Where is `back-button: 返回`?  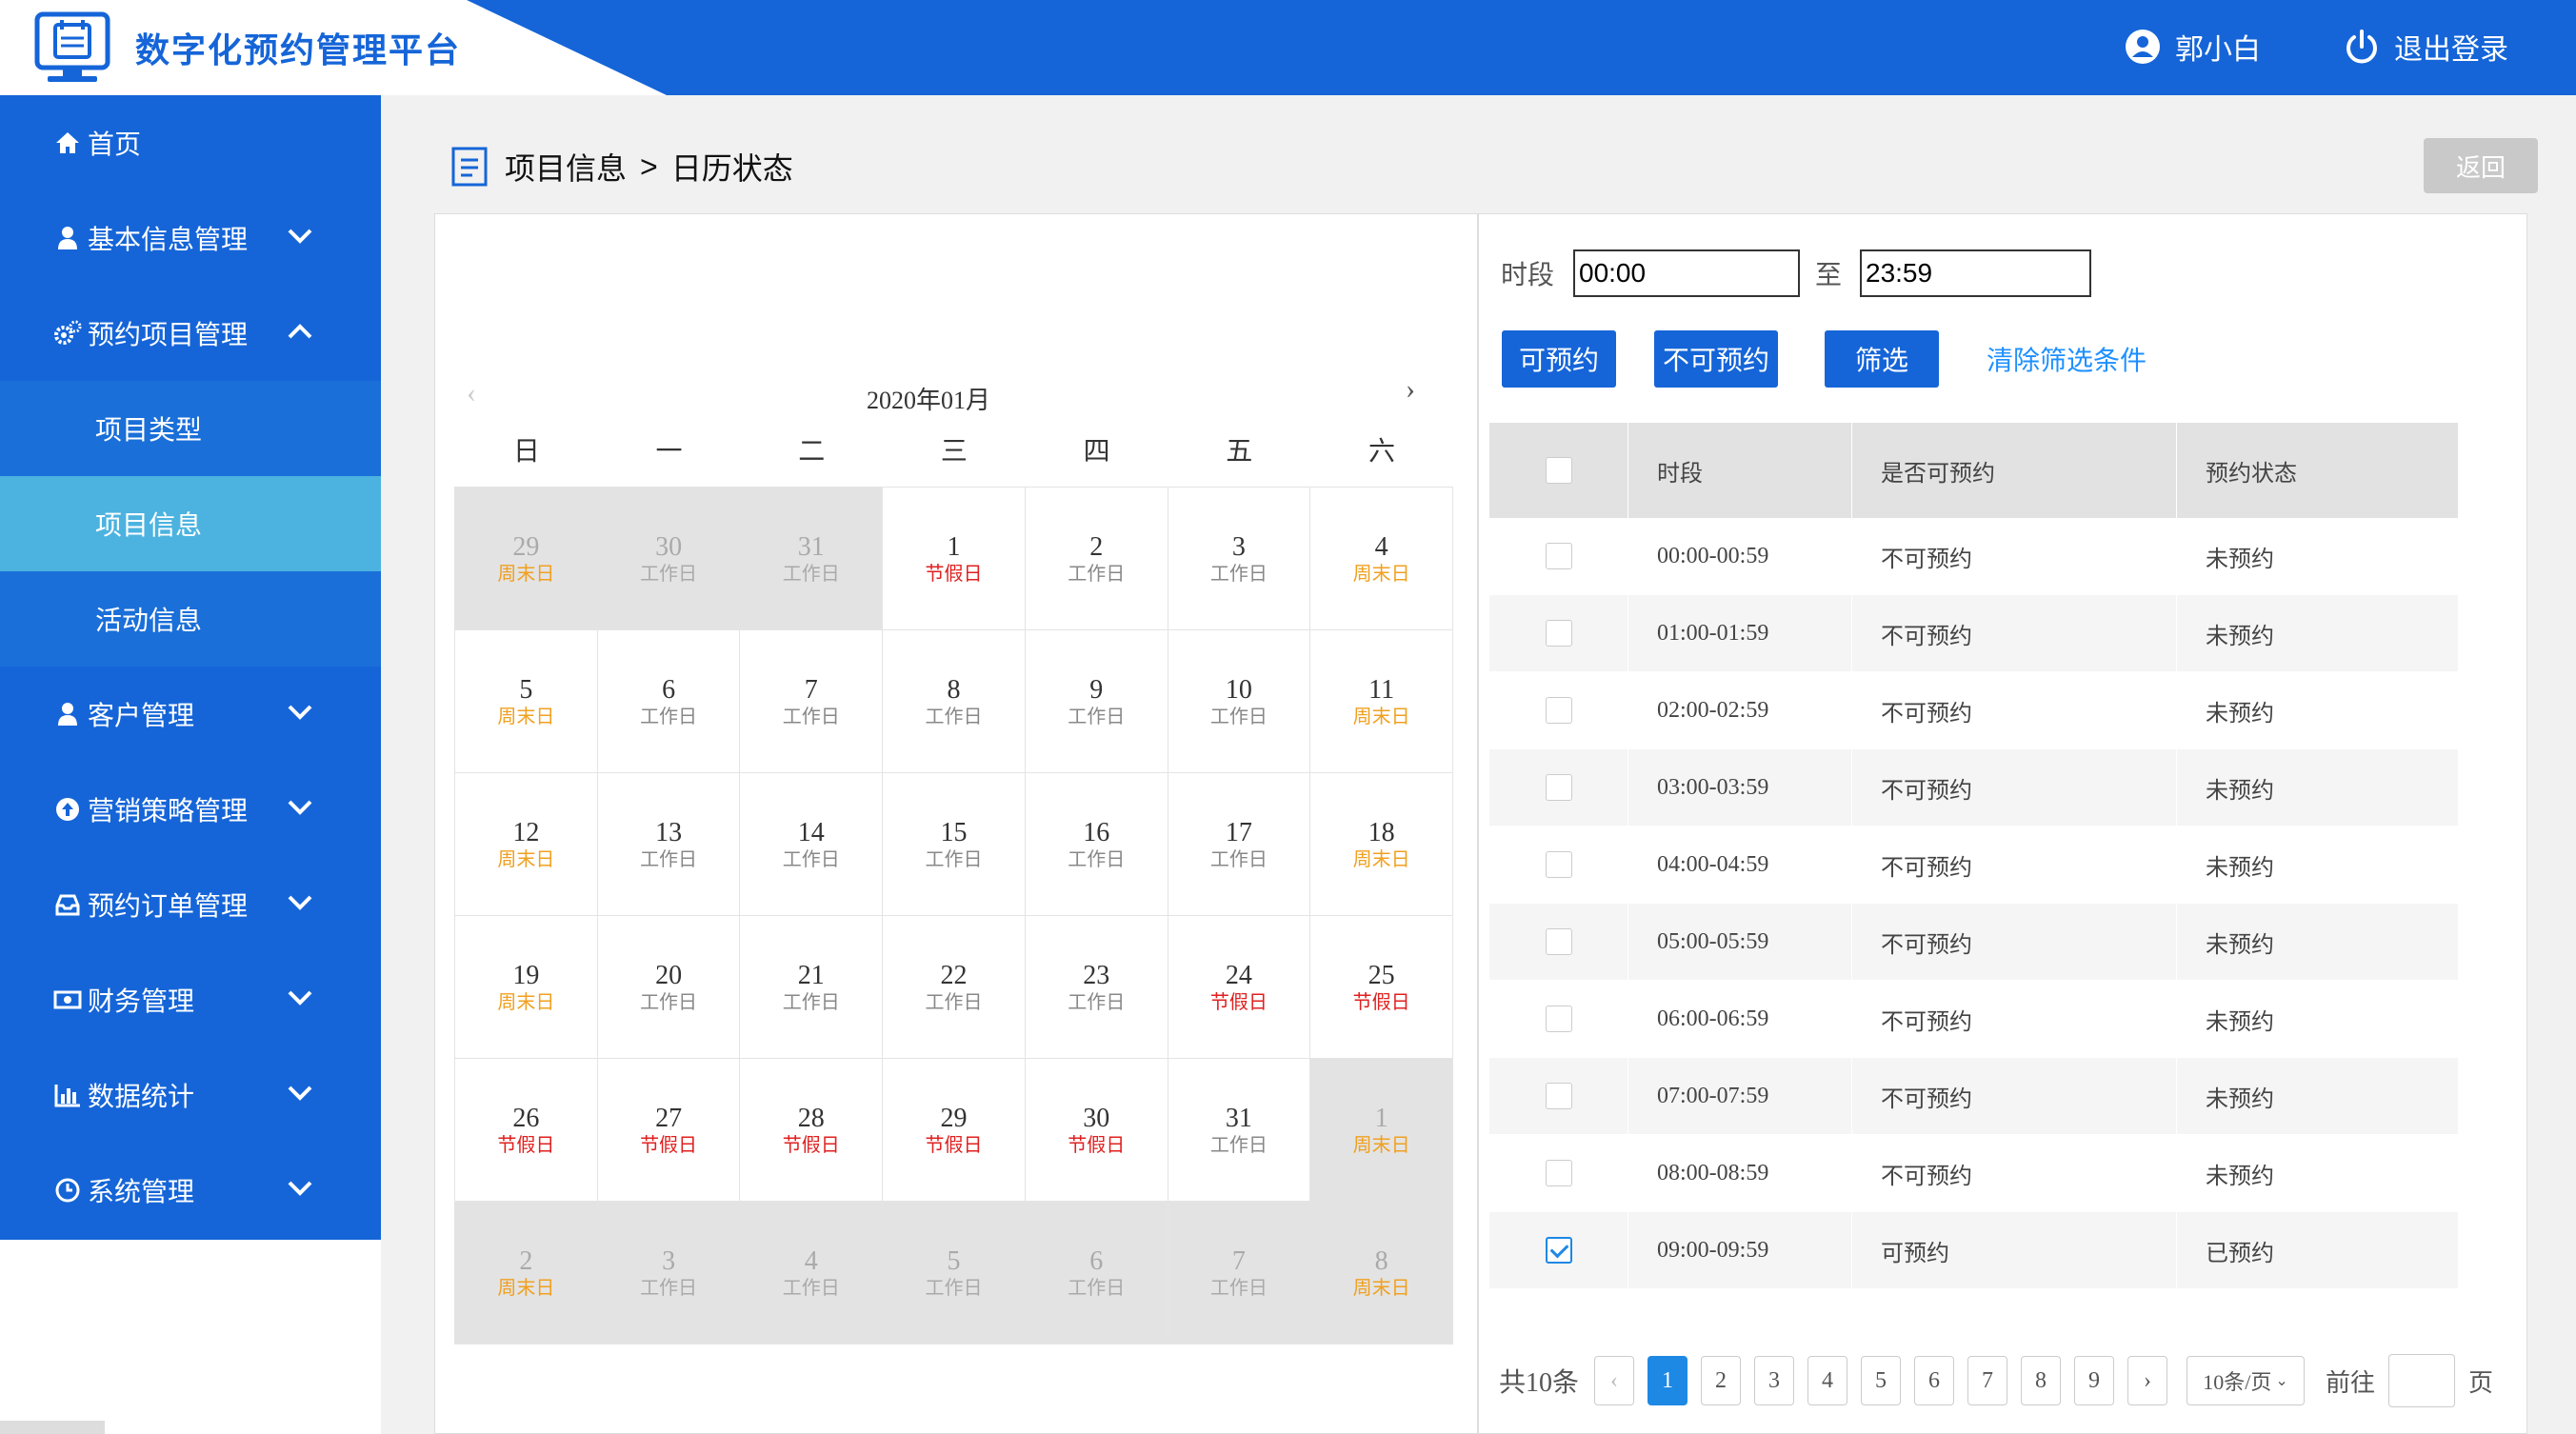
back-button: 返回 is located at coordinates (2481, 165).